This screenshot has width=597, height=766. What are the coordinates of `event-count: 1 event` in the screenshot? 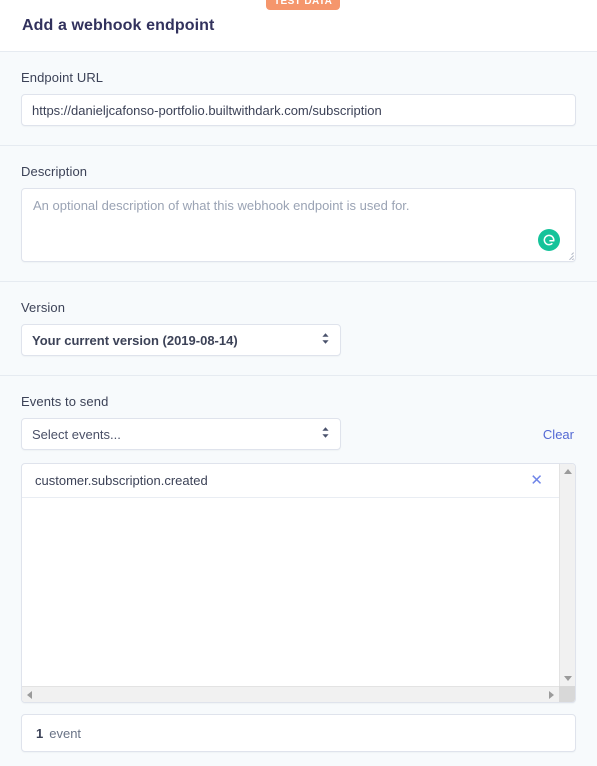 It's located at (298, 733).